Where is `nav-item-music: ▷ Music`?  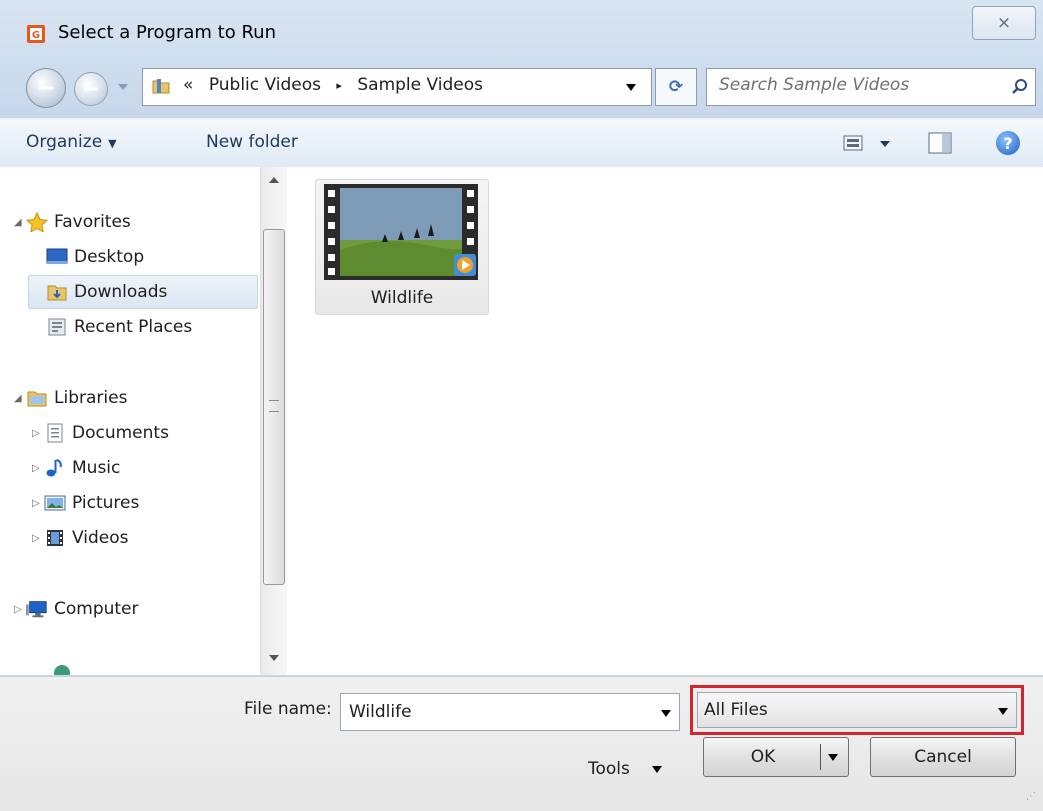
nav-item-music: ▷ Music is located at coordinates (76, 468).